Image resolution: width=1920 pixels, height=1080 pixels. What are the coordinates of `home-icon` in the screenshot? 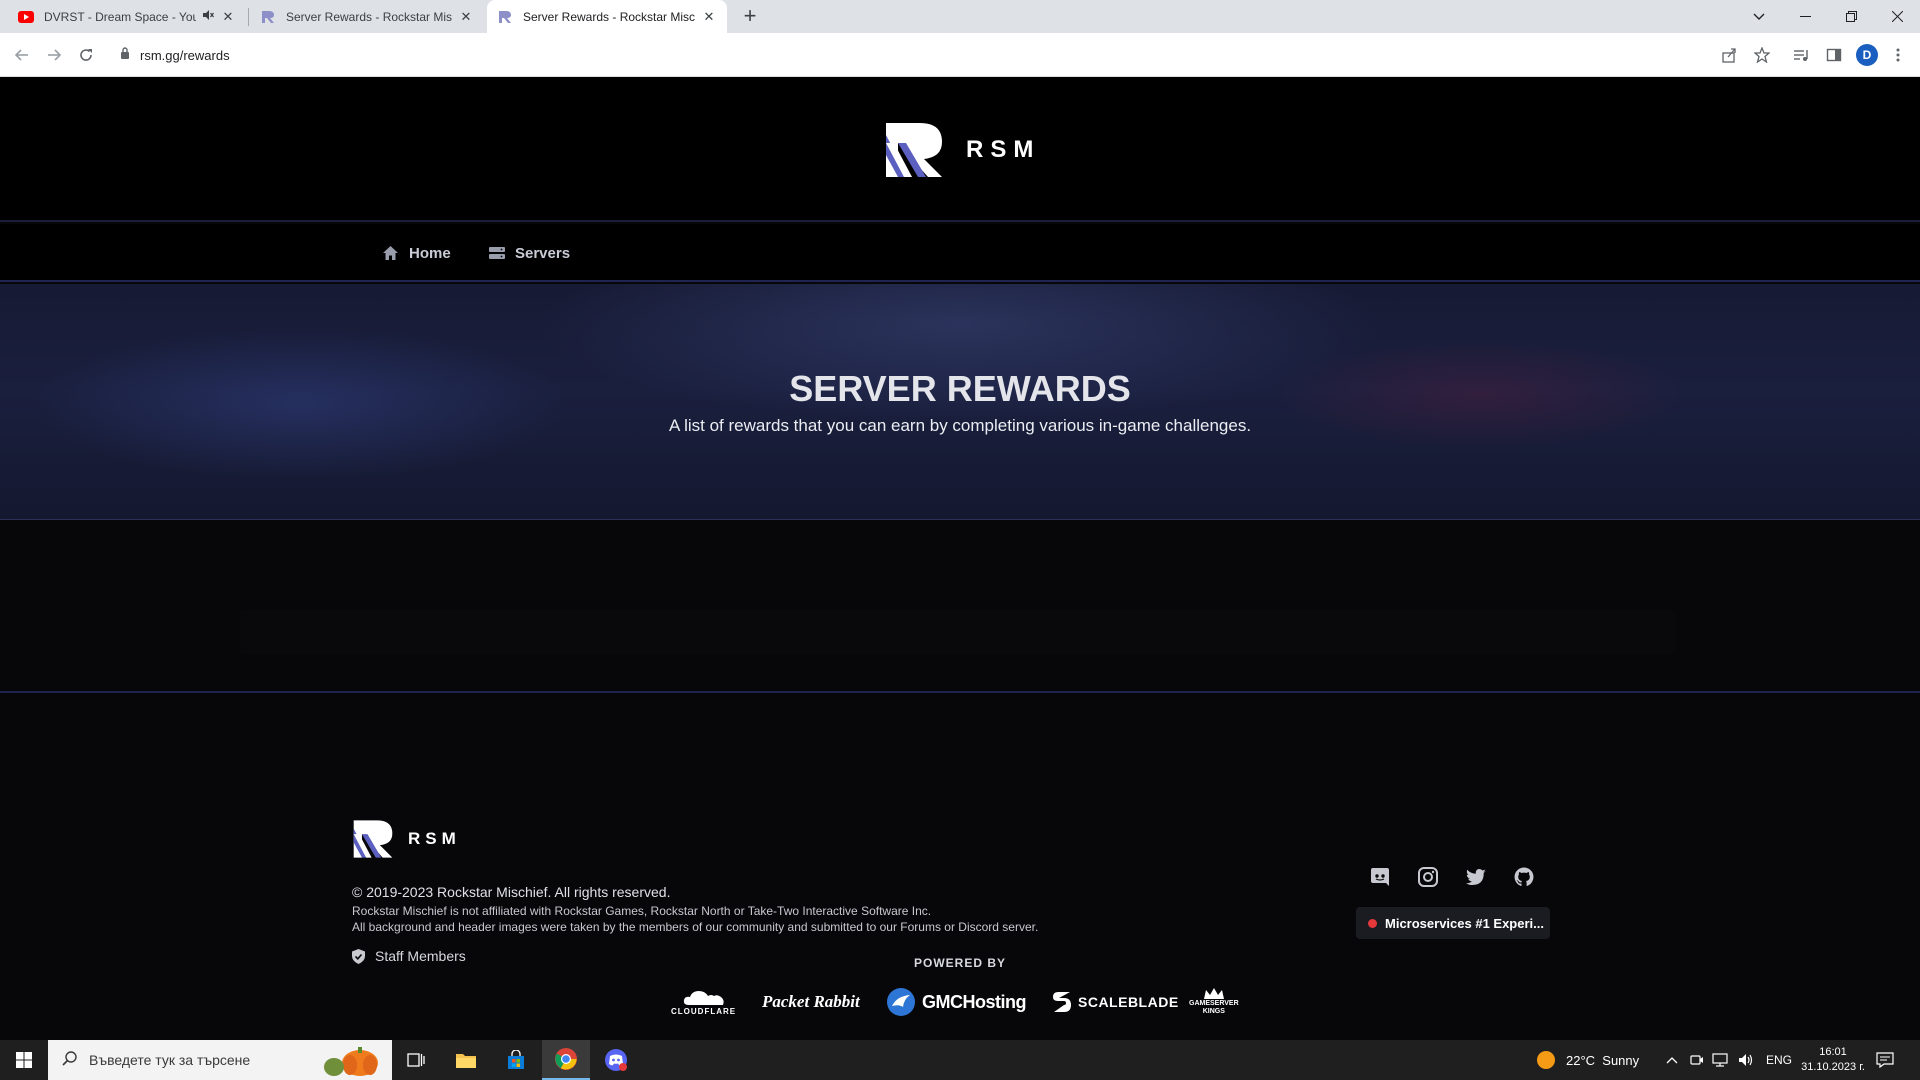 It's located at (390, 253).